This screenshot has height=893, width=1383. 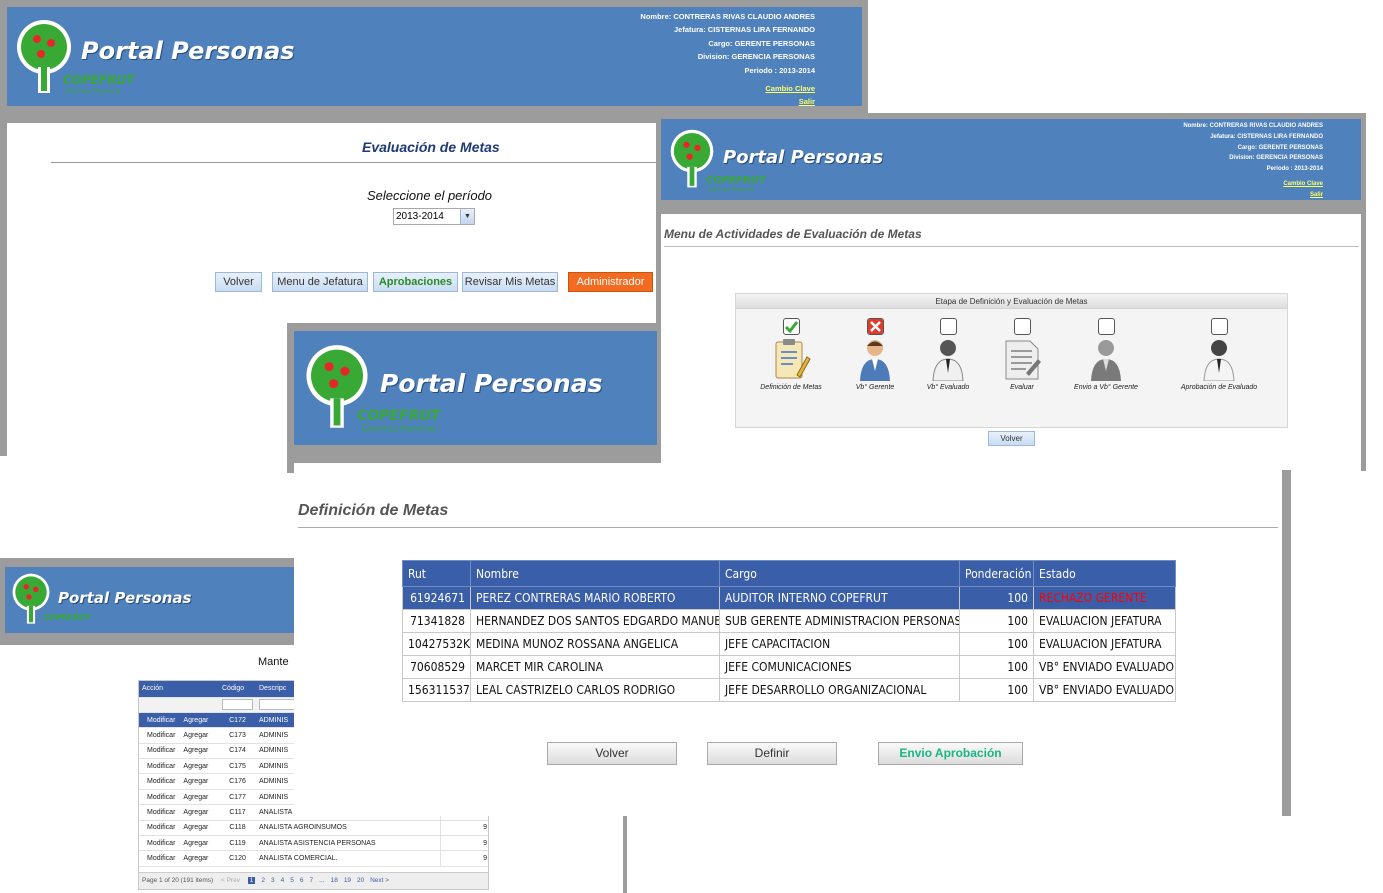 What do you see at coordinates (595, 573) in the screenshot?
I see `col-header-nombre: Nombre` at bounding box center [595, 573].